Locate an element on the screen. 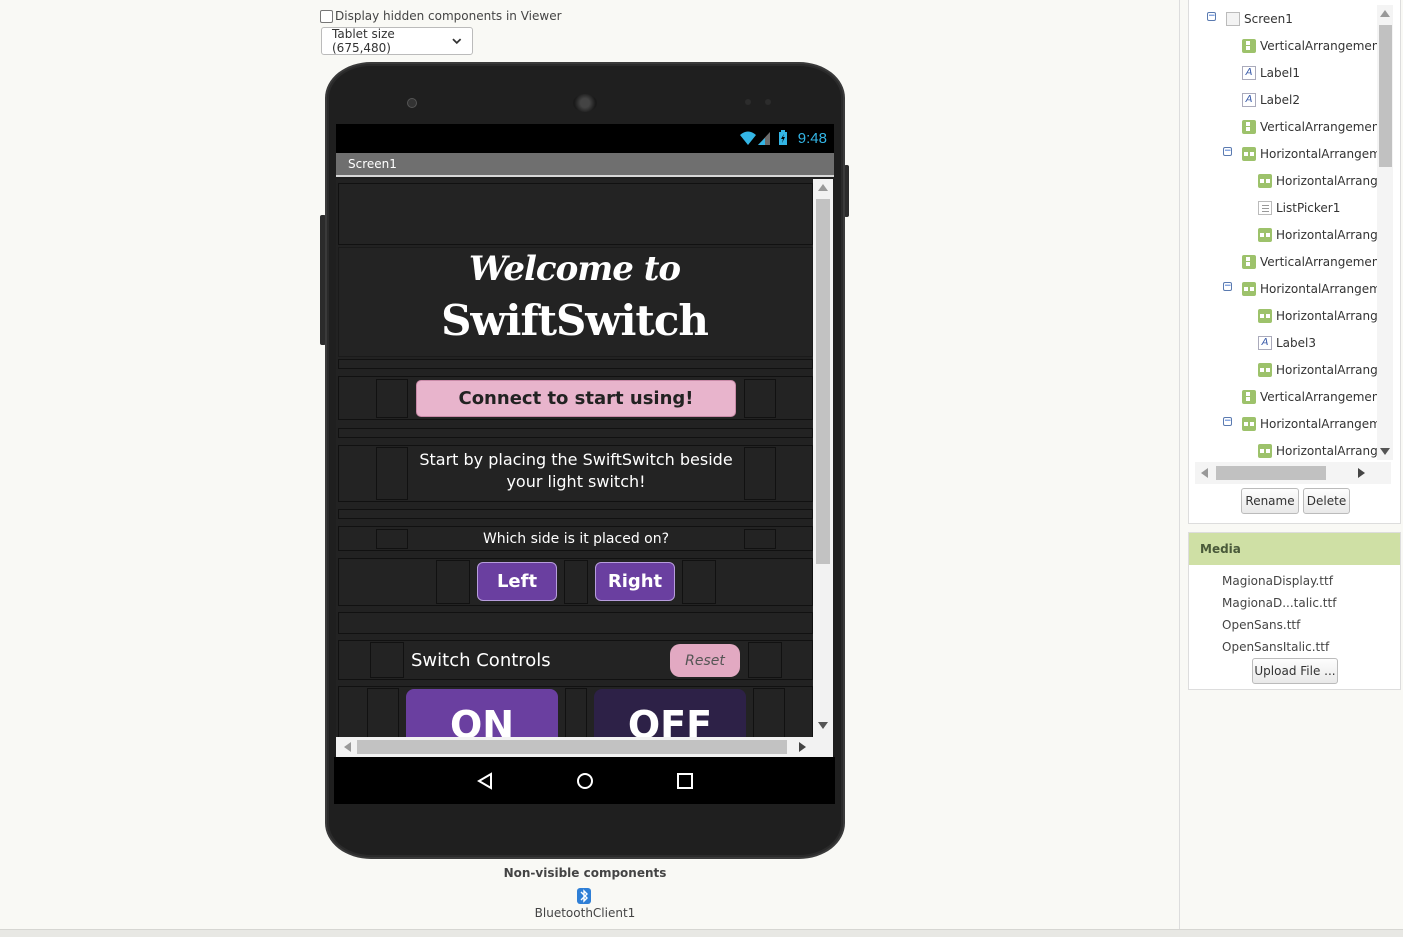 The width and height of the screenshot is (1403, 937). tree-horizontal-scrollbar is located at coordinates (1293, 473).